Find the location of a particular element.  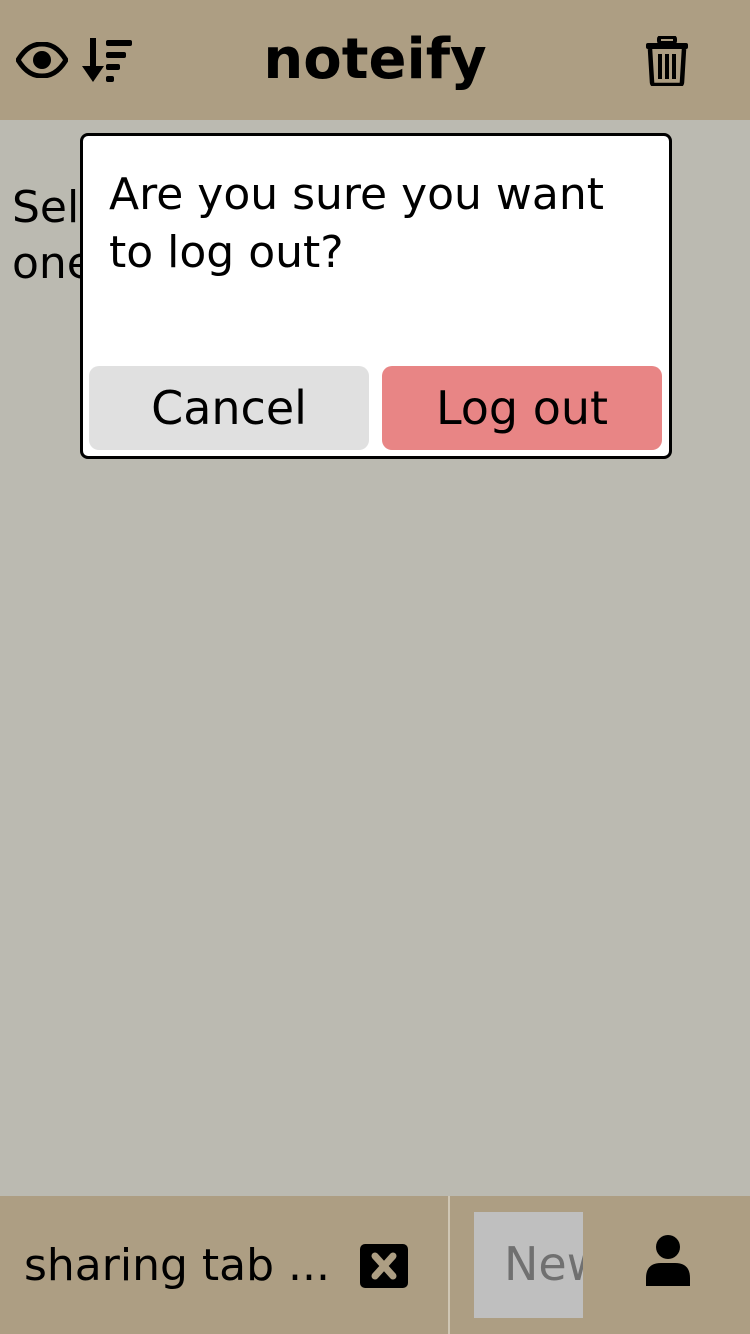

eye-icon is located at coordinates (42, 60).